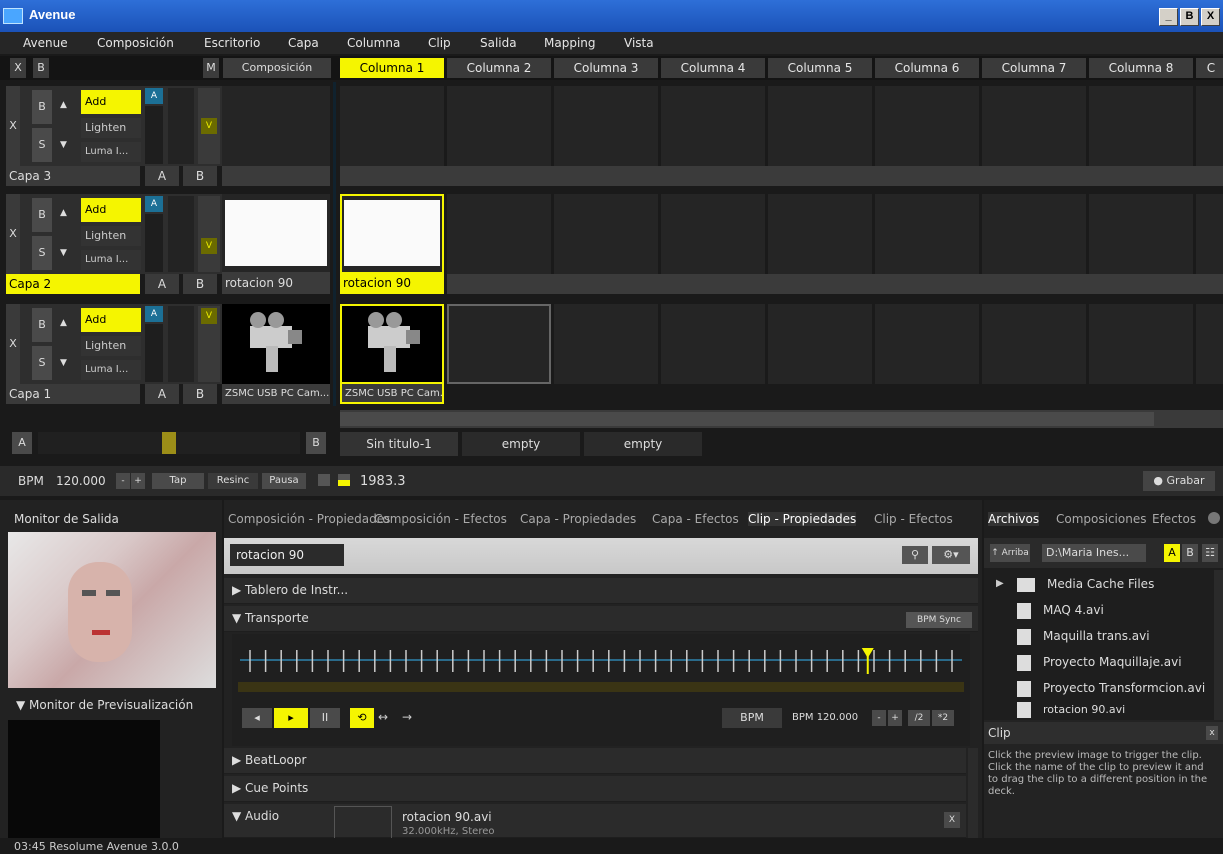 Image resolution: width=1223 pixels, height=854 pixels. Describe the element at coordinates (277, 68) in the screenshot. I see `composition-header: Composición` at that location.